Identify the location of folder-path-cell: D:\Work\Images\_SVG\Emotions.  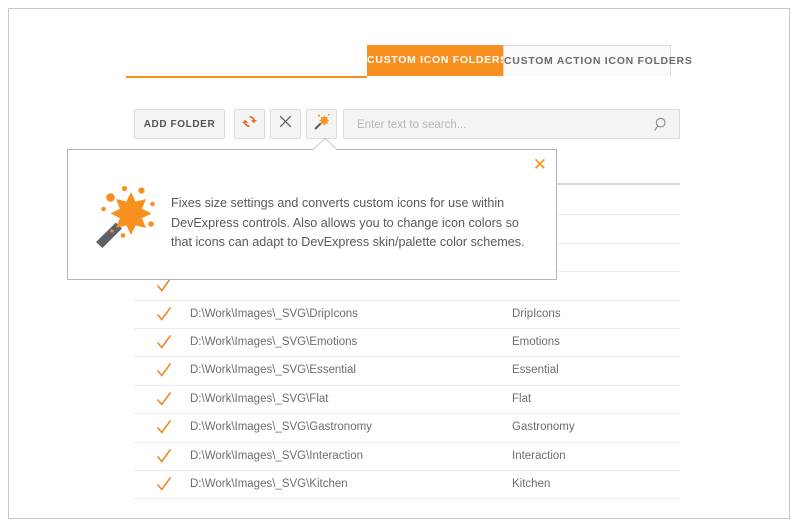
(274, 342).